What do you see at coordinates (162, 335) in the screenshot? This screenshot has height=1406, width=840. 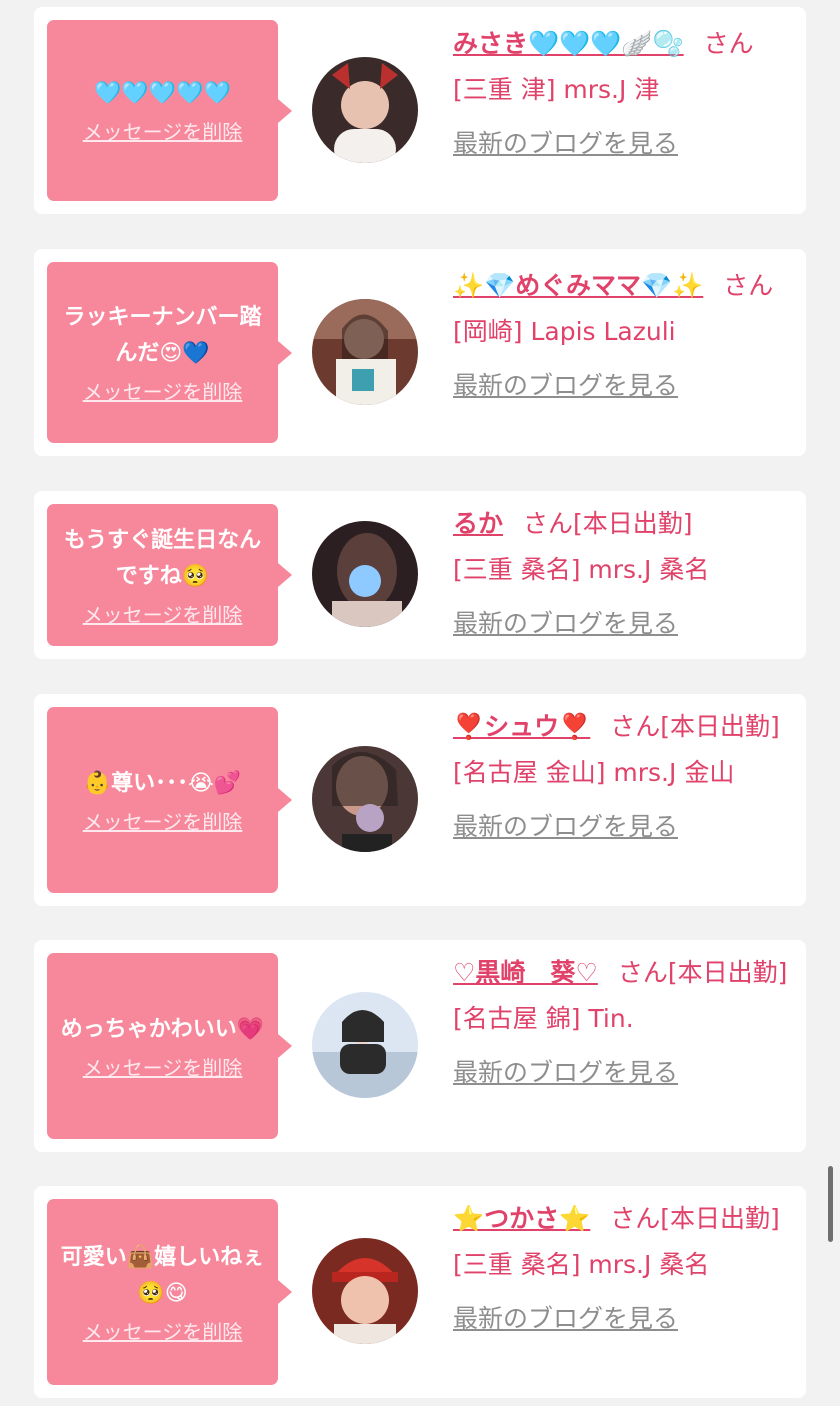 I see `message-text: ラッキーナンバー踏んだ😍💙` at bounding box center [162, 335].